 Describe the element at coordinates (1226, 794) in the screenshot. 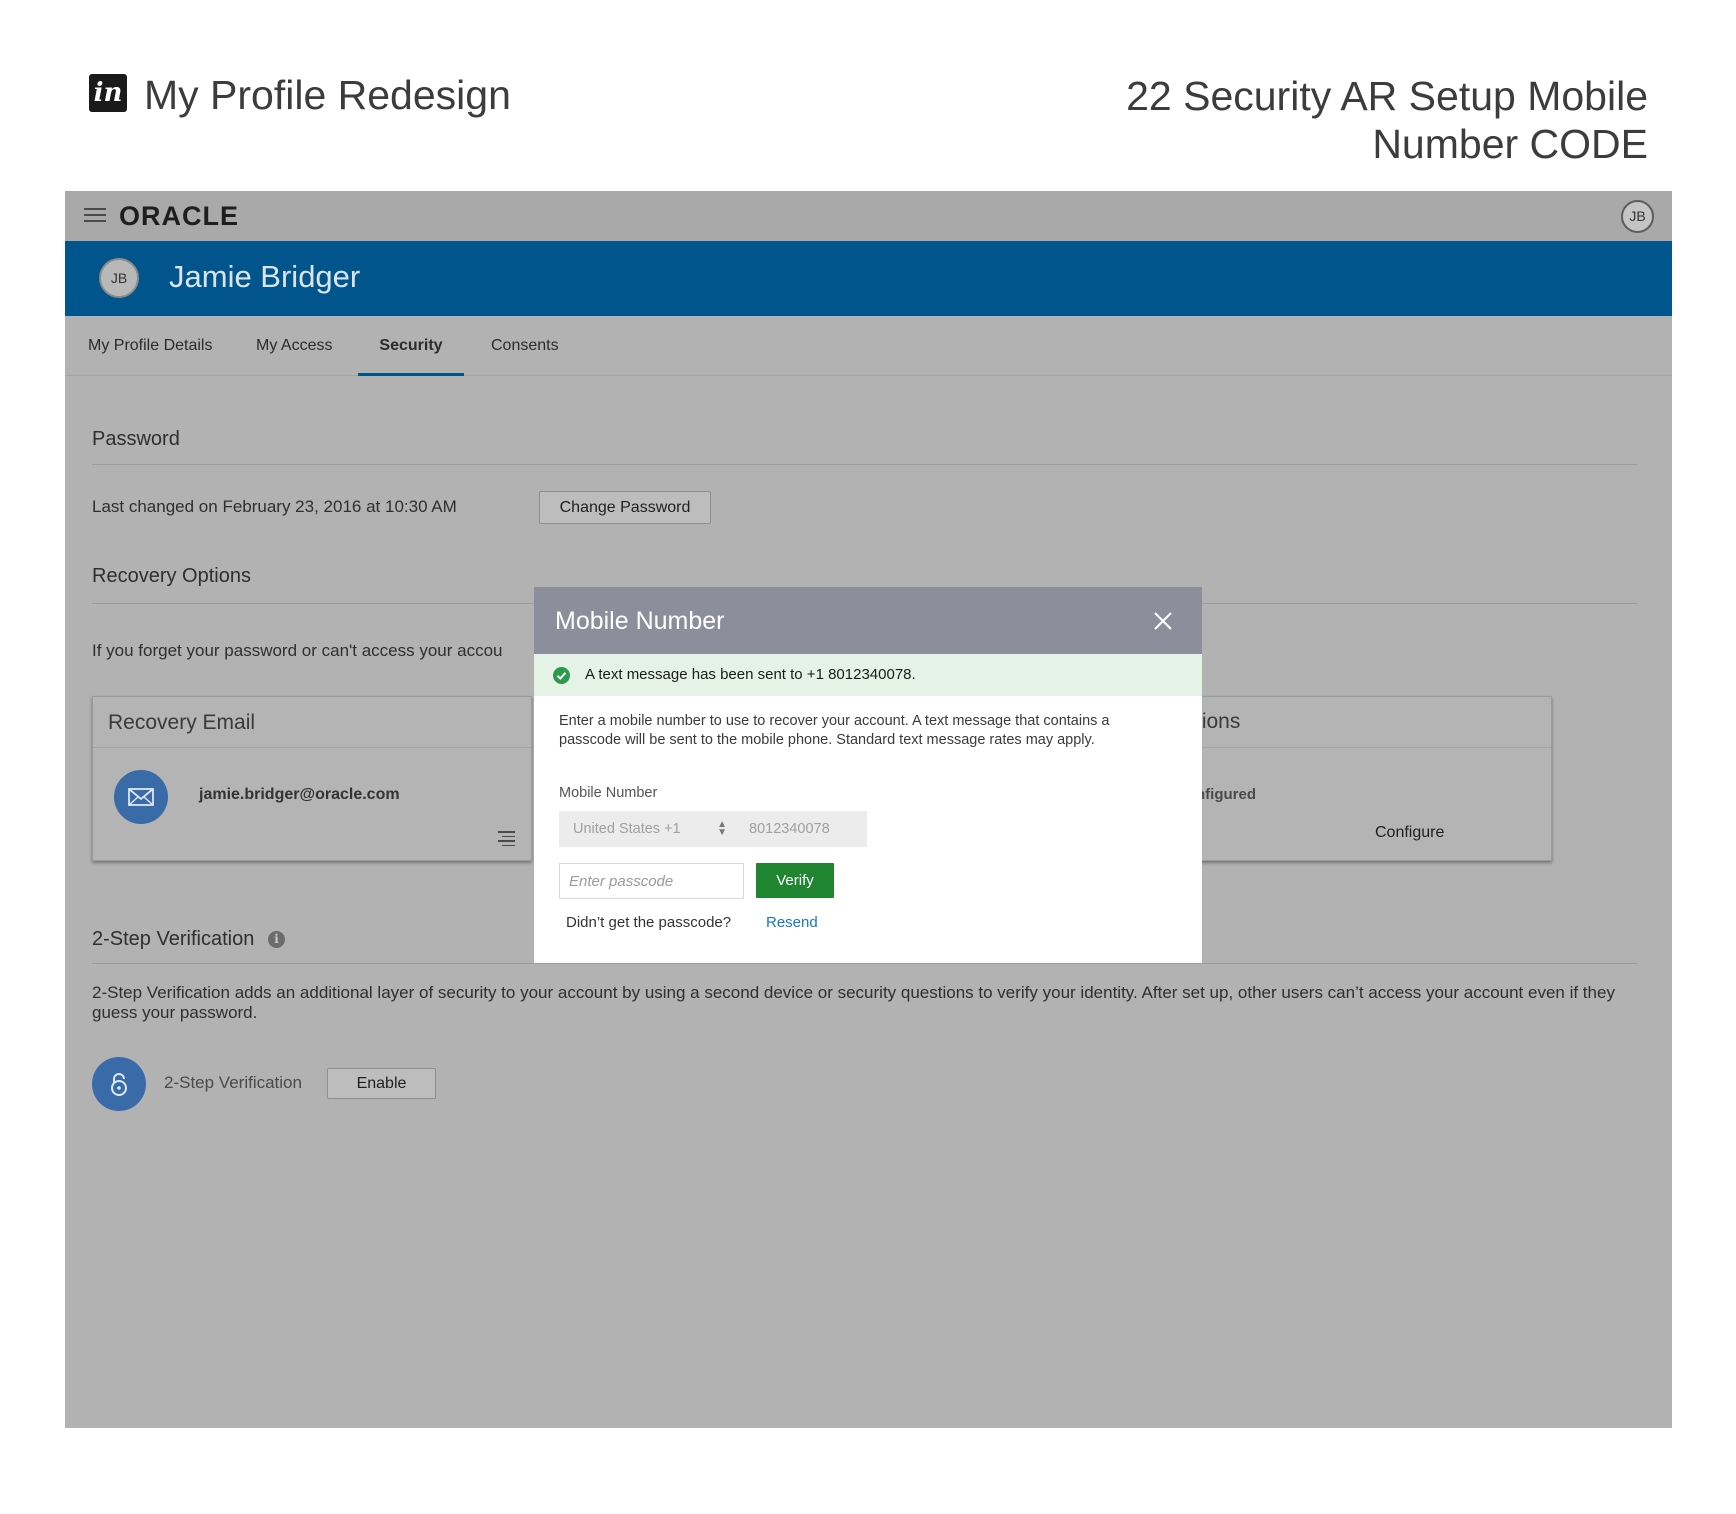

I see `security-questions-status: nfigured` at that location.